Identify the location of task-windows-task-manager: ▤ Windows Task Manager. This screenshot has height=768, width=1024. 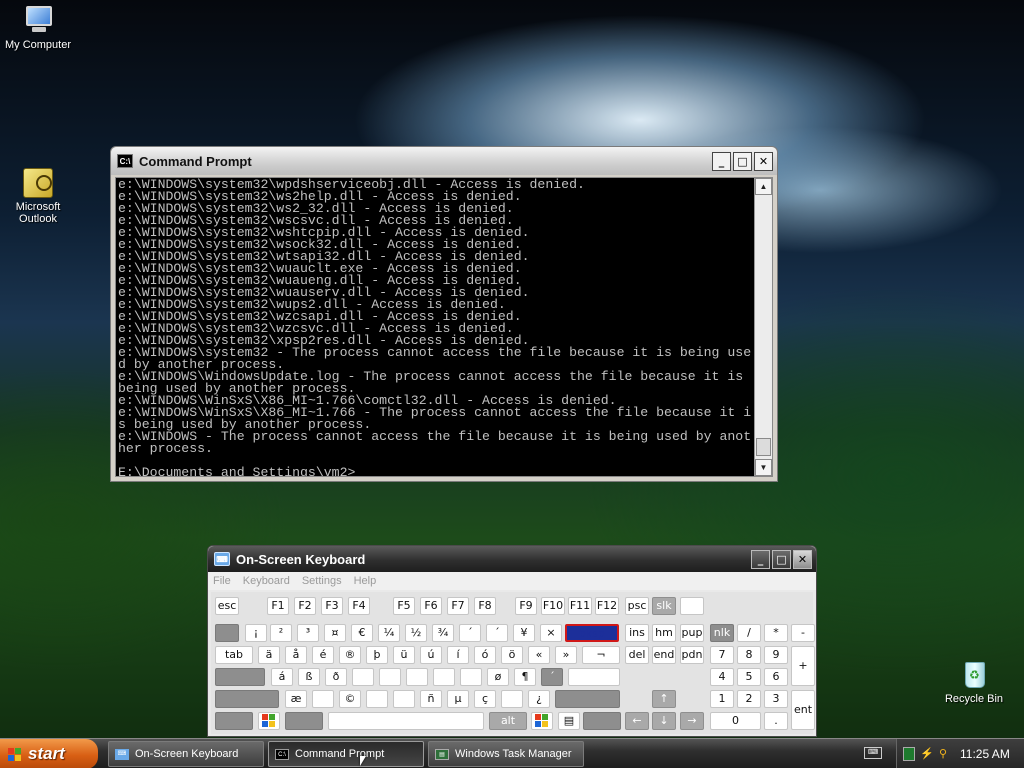
(506, 754).